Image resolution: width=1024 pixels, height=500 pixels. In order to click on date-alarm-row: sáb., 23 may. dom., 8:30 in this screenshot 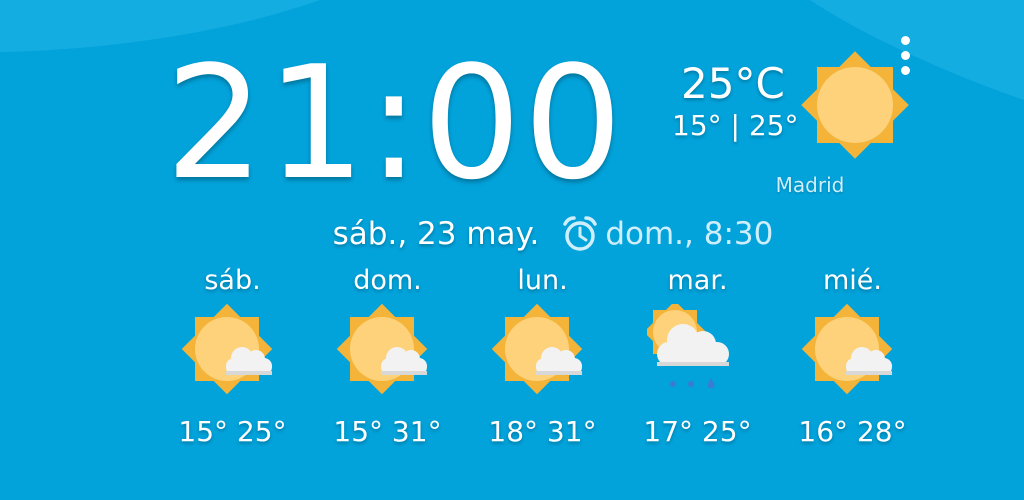, I will do `click(512, 234)`.